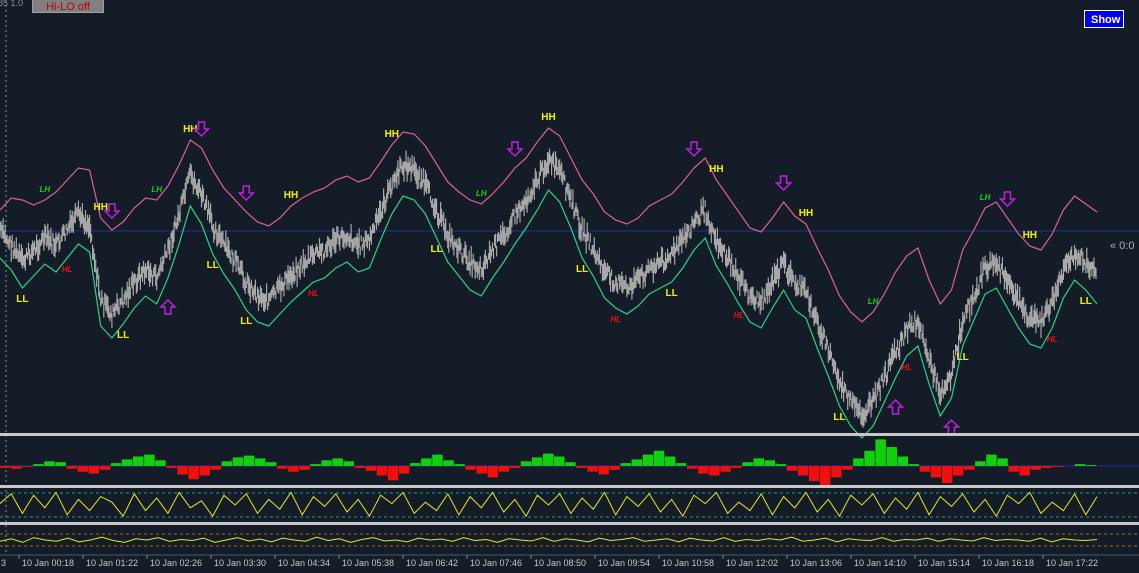 This screenshot has width=1139, height=573. I want to click on show-button: Show, so click(1104, 19).